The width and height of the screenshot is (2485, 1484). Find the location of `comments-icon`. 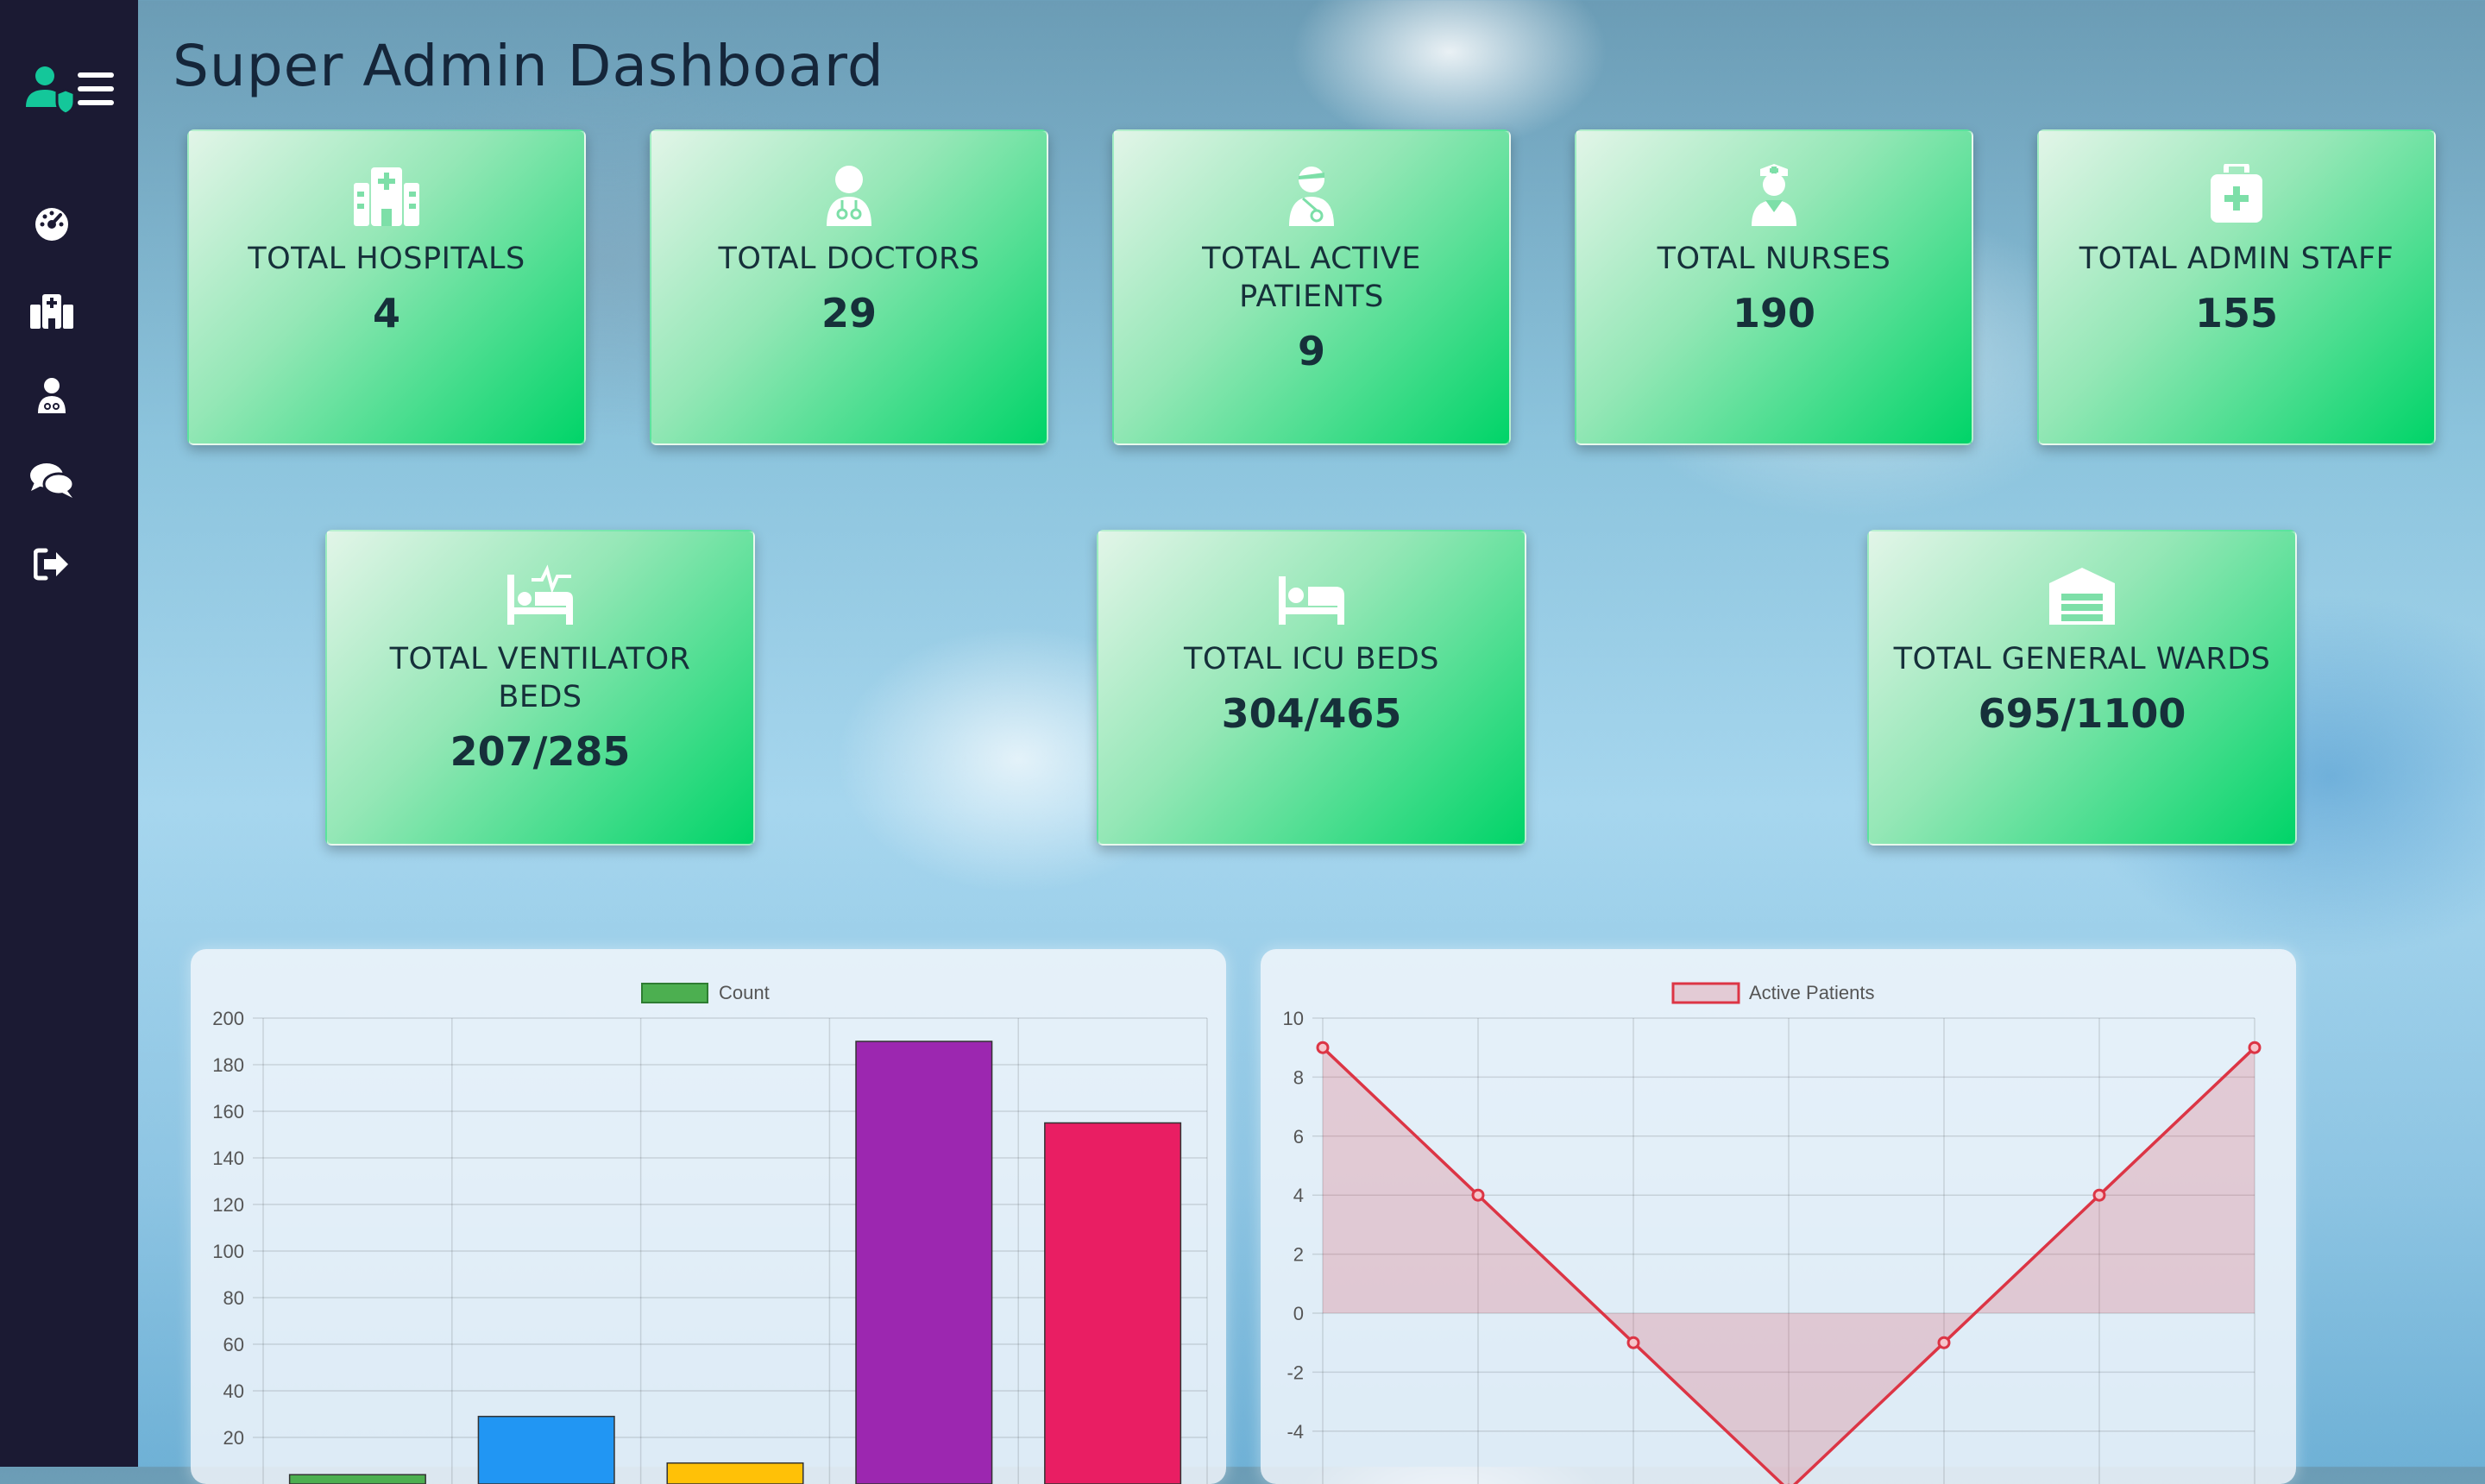

comments-icon is located at coordinates (51, 480).